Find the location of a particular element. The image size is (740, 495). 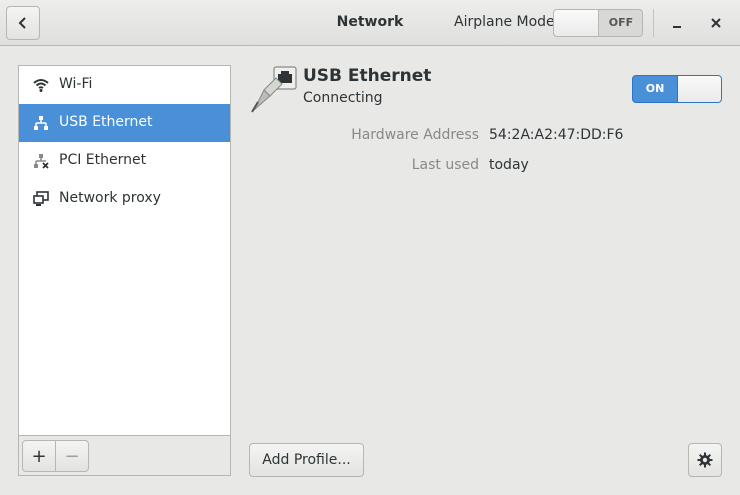

wifi-icon is located at coordinates (41, 85).